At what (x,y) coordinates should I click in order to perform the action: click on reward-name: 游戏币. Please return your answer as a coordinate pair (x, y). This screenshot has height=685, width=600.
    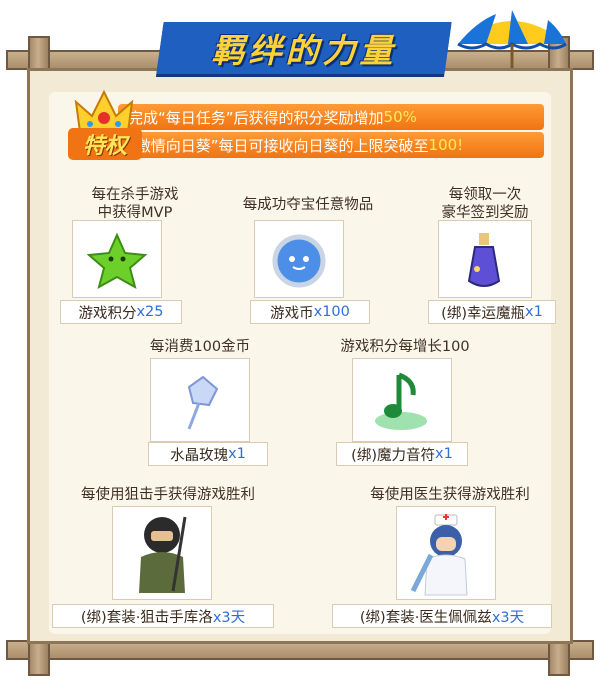
    Looking at the image, I should click on (292, 313).